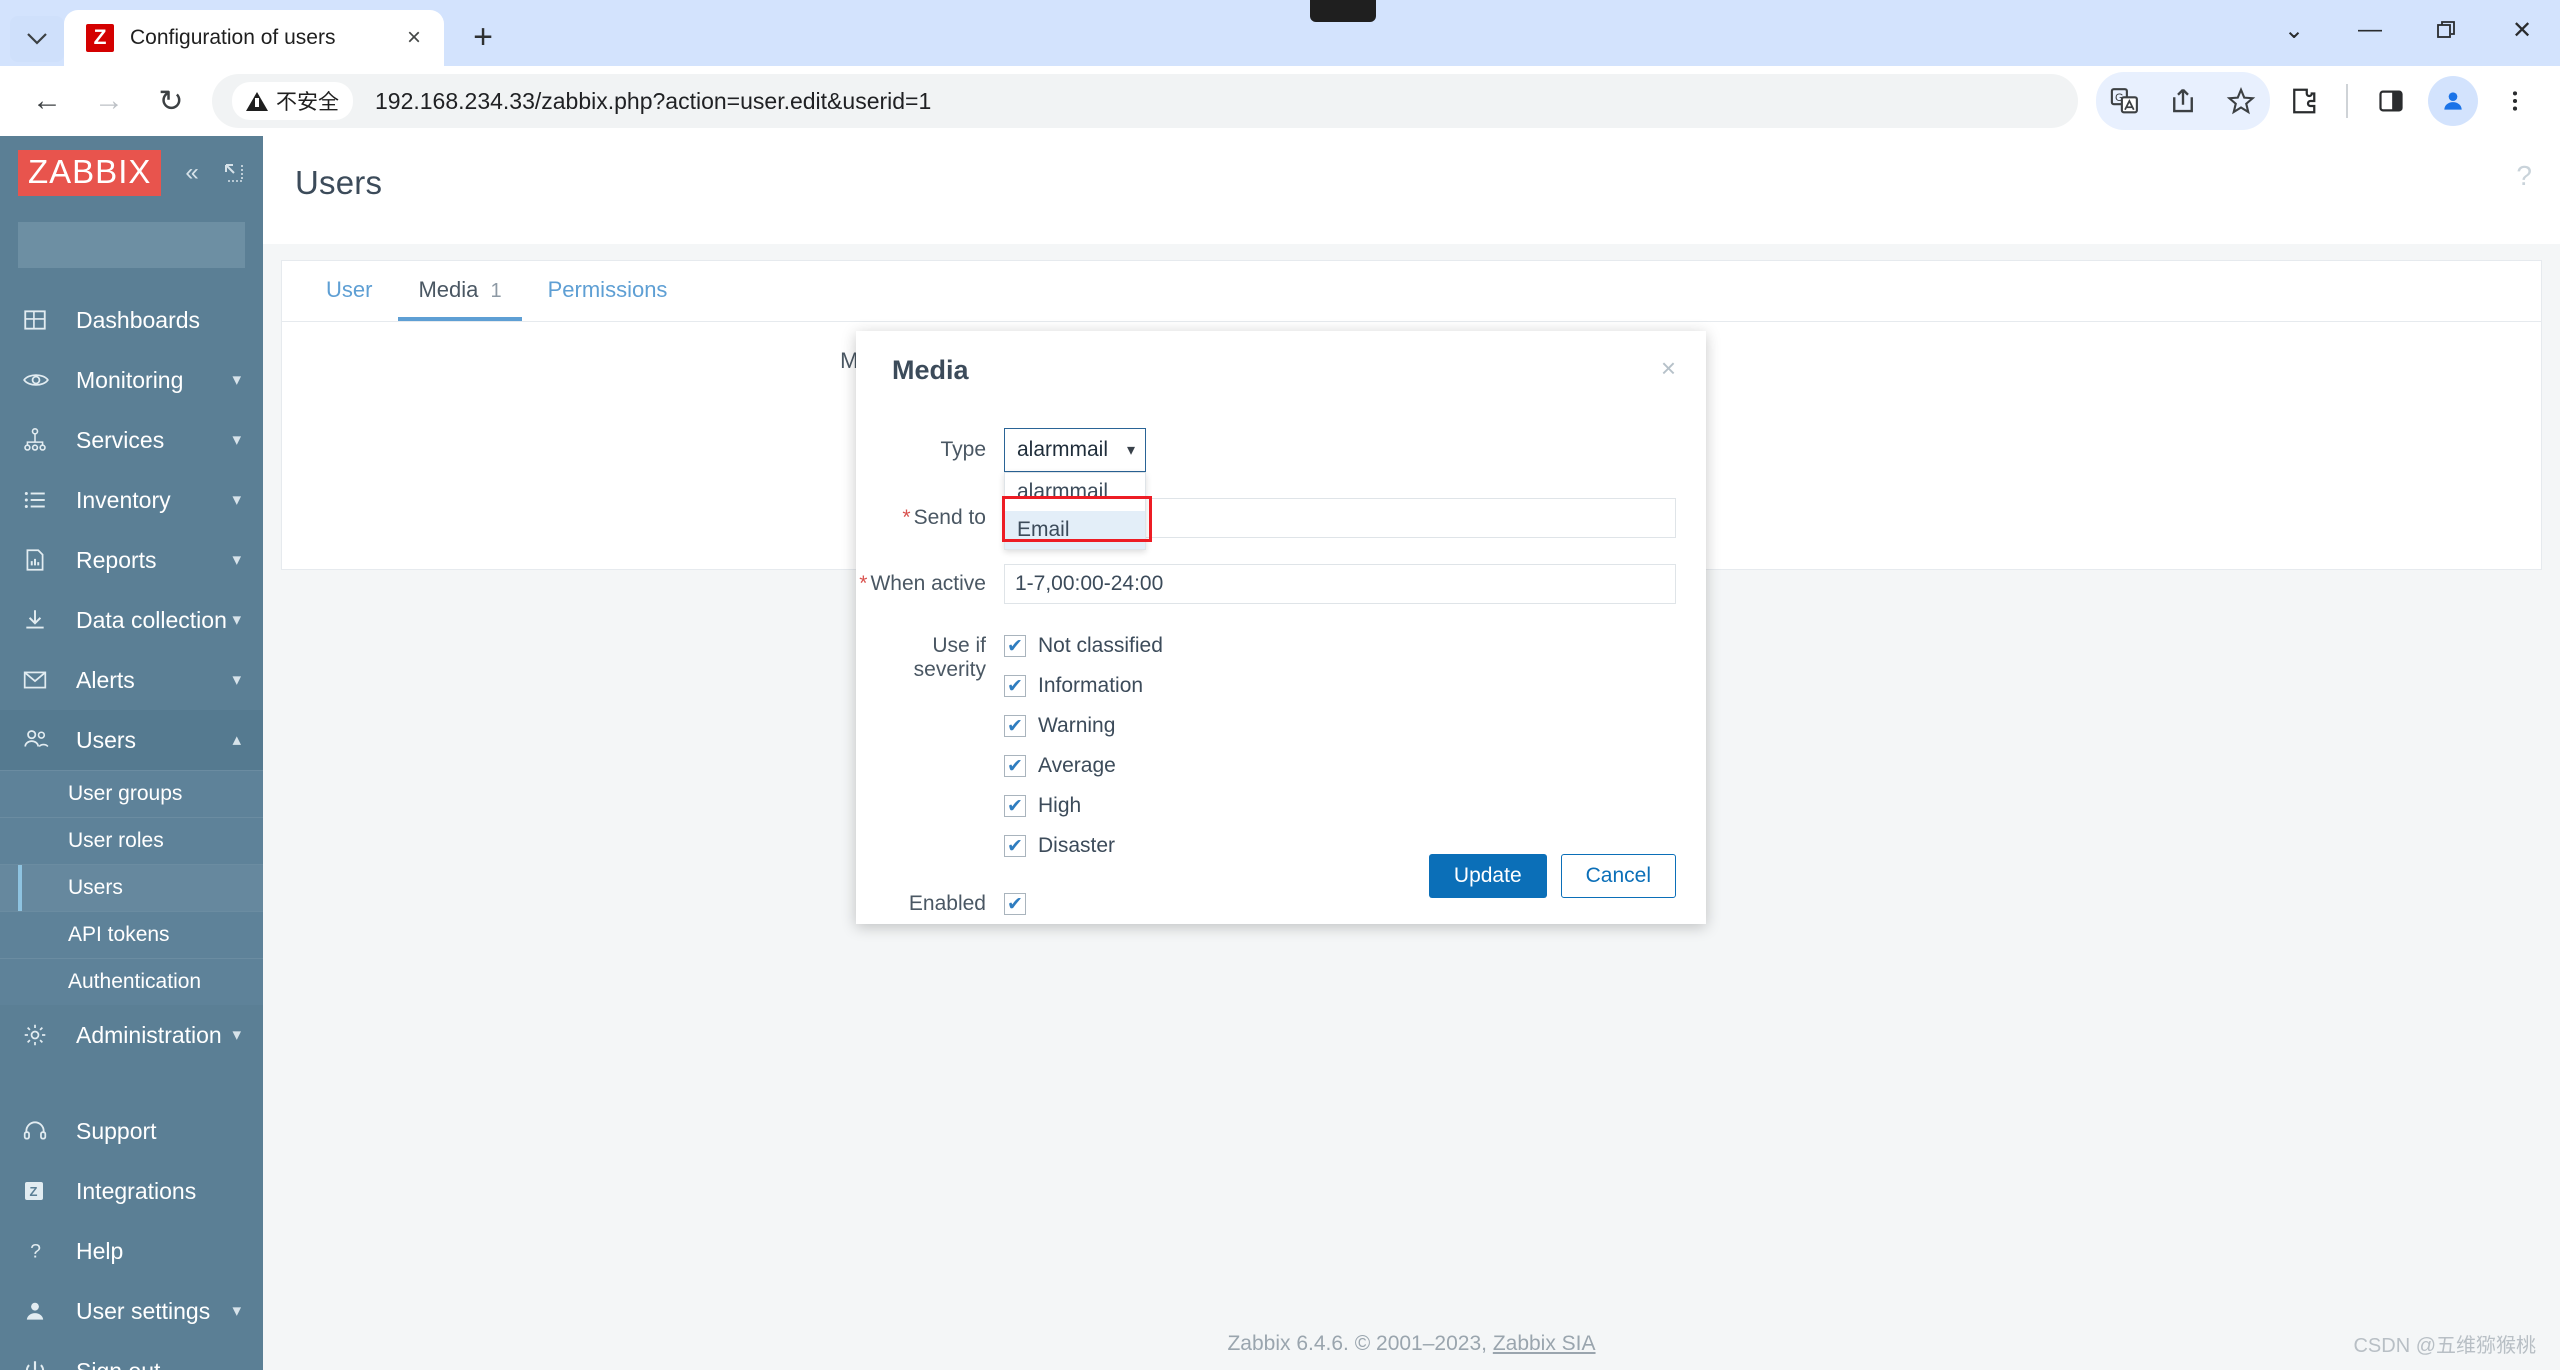 The image size is (2560, 1370). Describe the element at coordinates (1487, 876) in the screenshot. I see `modal-update-button: Update` at that location.